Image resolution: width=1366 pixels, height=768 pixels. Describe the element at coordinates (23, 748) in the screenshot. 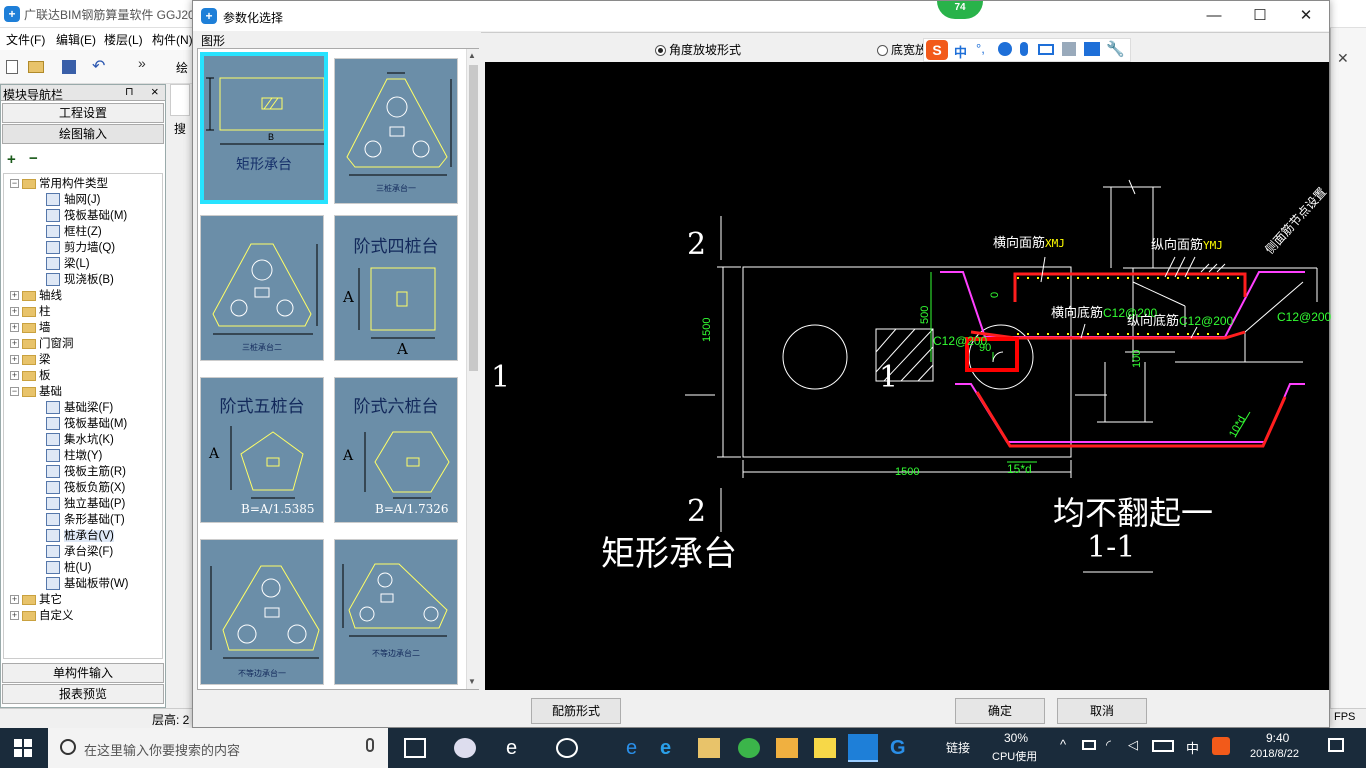

I see `windows-start-icon` at that location.